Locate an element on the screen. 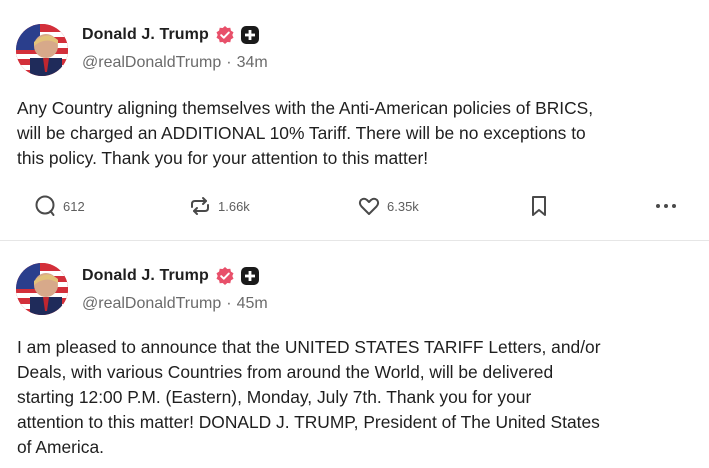 The height and width of the screenshot is (468, 709). more-button is located at coordinates (666, 206).